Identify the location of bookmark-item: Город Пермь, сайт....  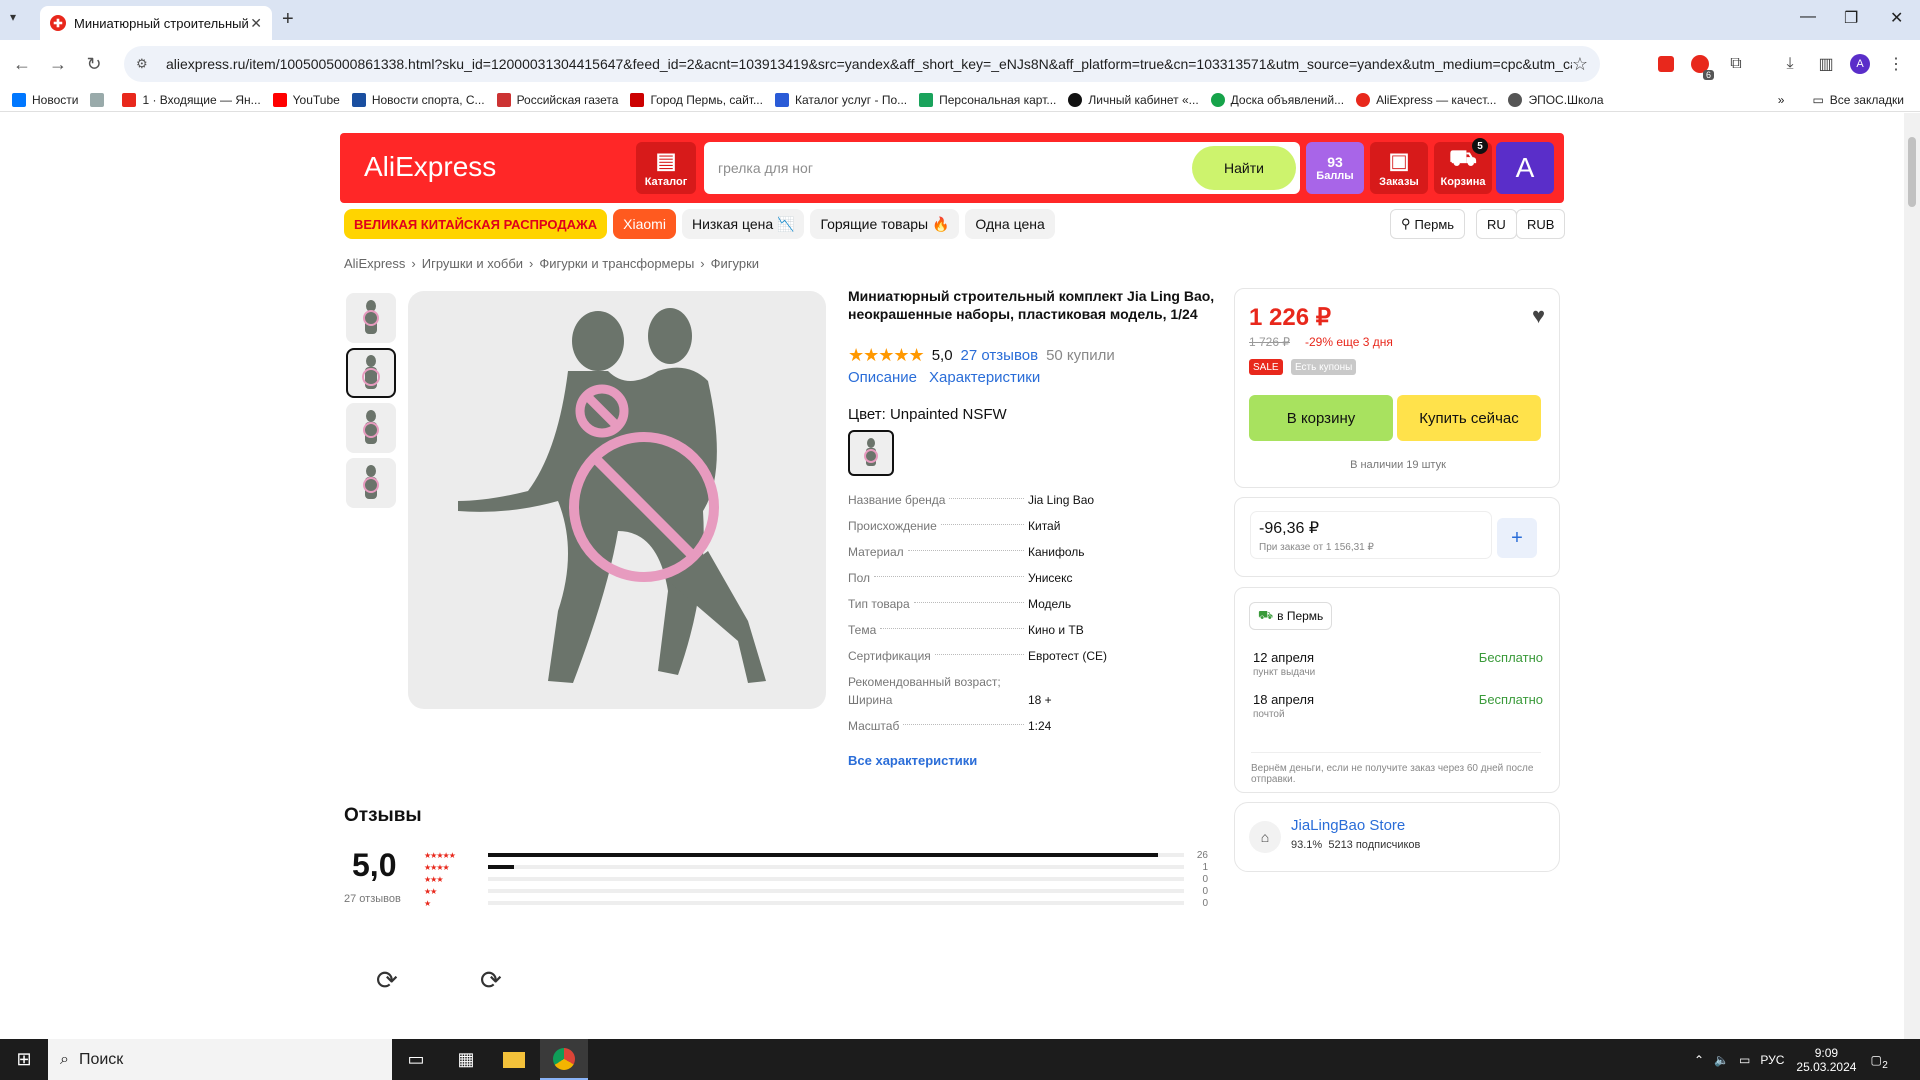
(696, 99).